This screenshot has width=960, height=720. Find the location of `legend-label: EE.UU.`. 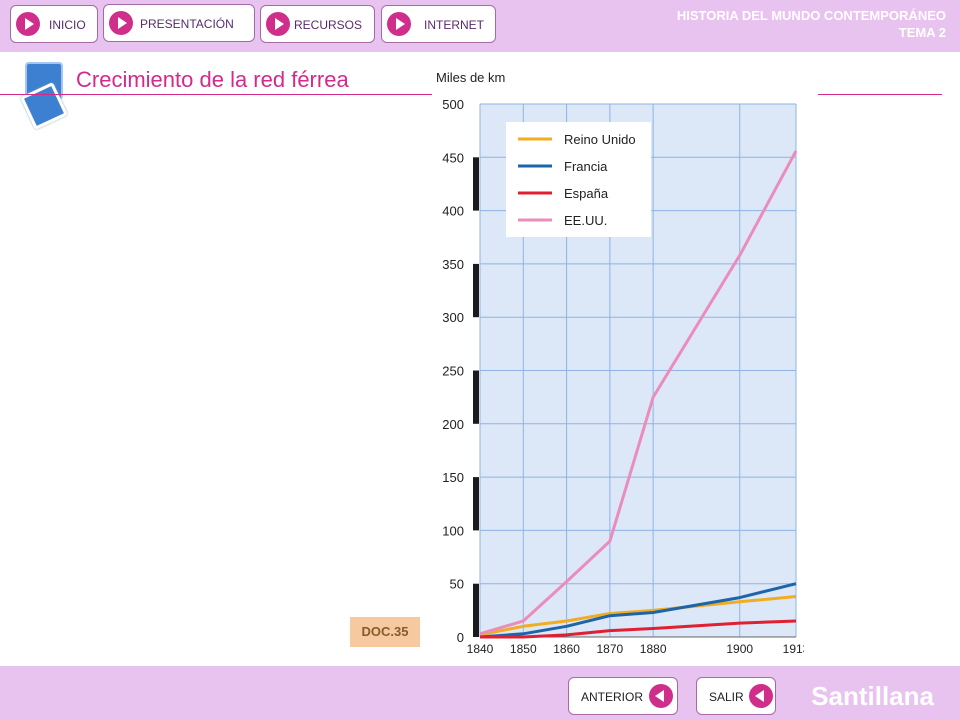

legend-label: EE.UU. is located at coordinates (585, 220).